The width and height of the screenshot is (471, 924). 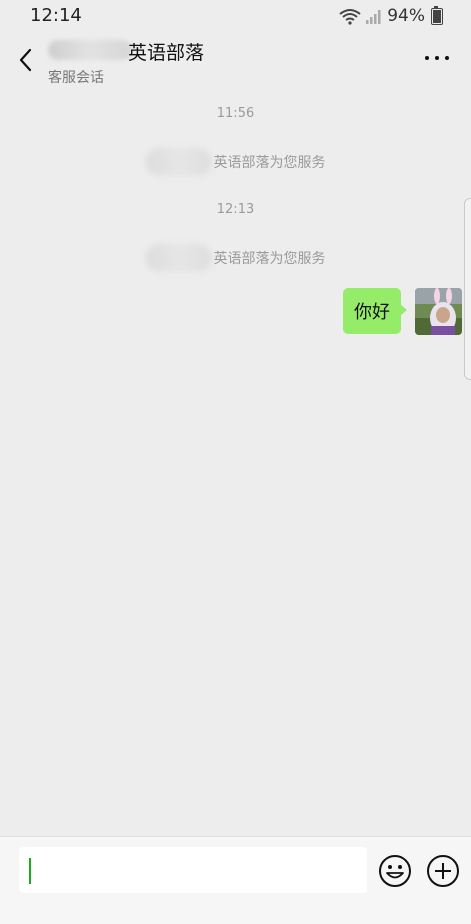 I want to click on status-time: 12:14, so click(x=56, y=15).